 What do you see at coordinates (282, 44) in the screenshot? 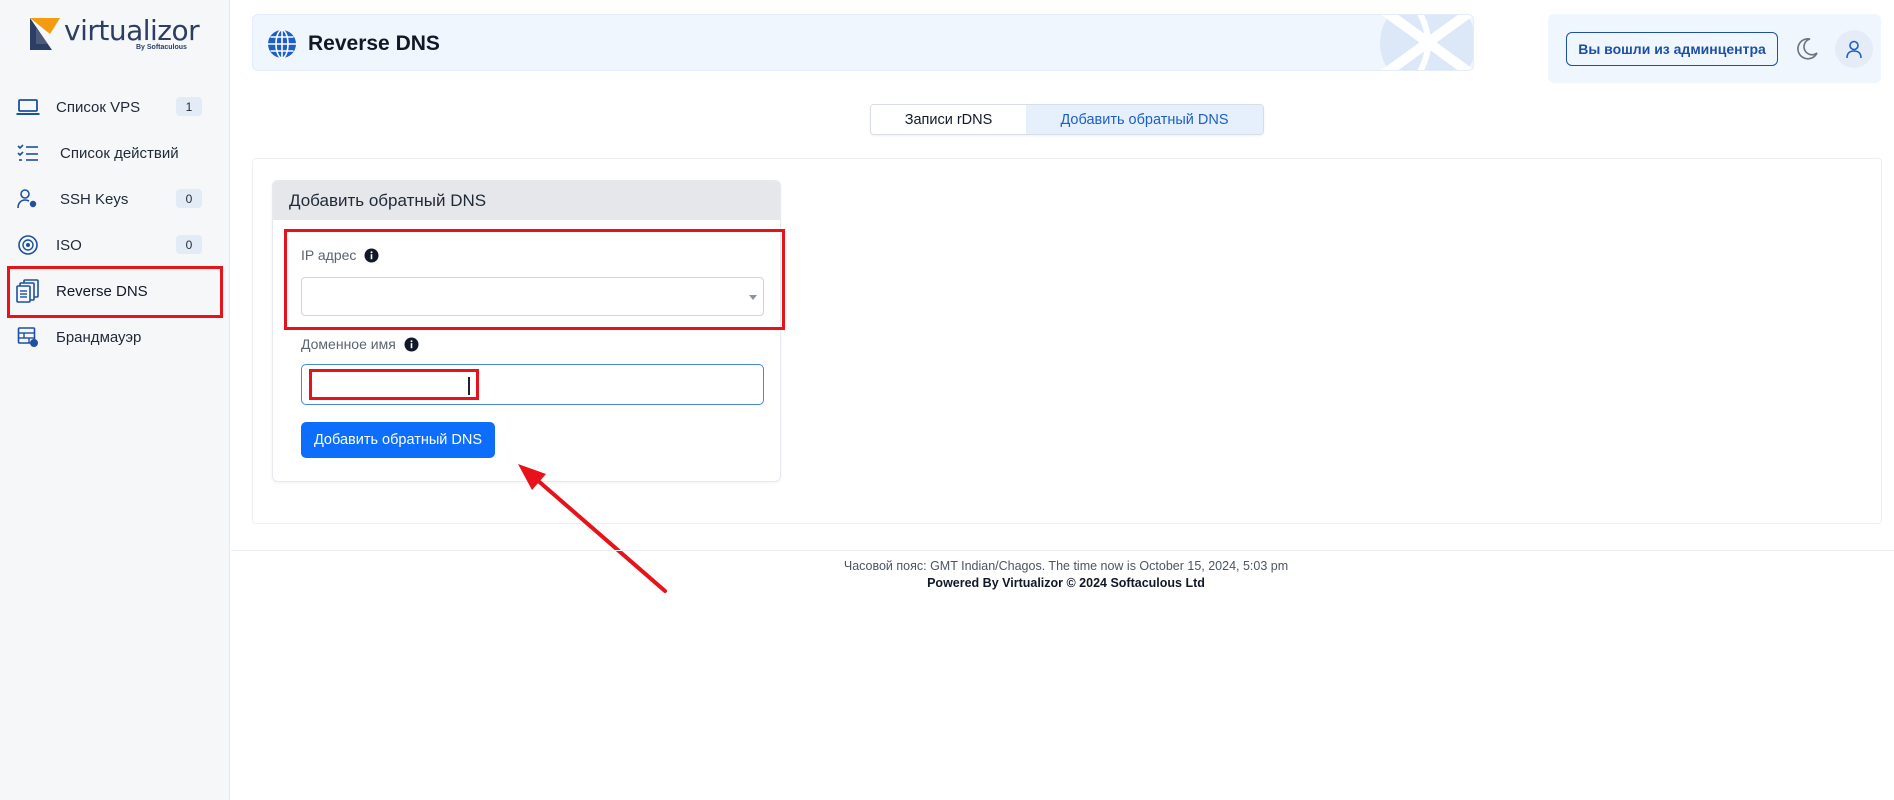
I see `globe-icon` at bounding box center [282, 44].